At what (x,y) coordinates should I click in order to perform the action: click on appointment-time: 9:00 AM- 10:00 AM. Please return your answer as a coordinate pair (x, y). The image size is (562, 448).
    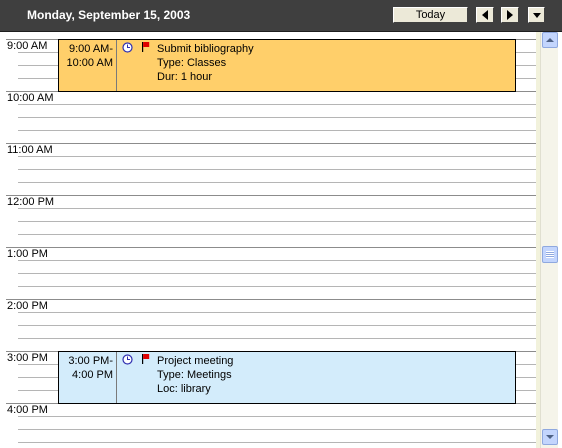
    Looking at the image, I should click on (88, 65).